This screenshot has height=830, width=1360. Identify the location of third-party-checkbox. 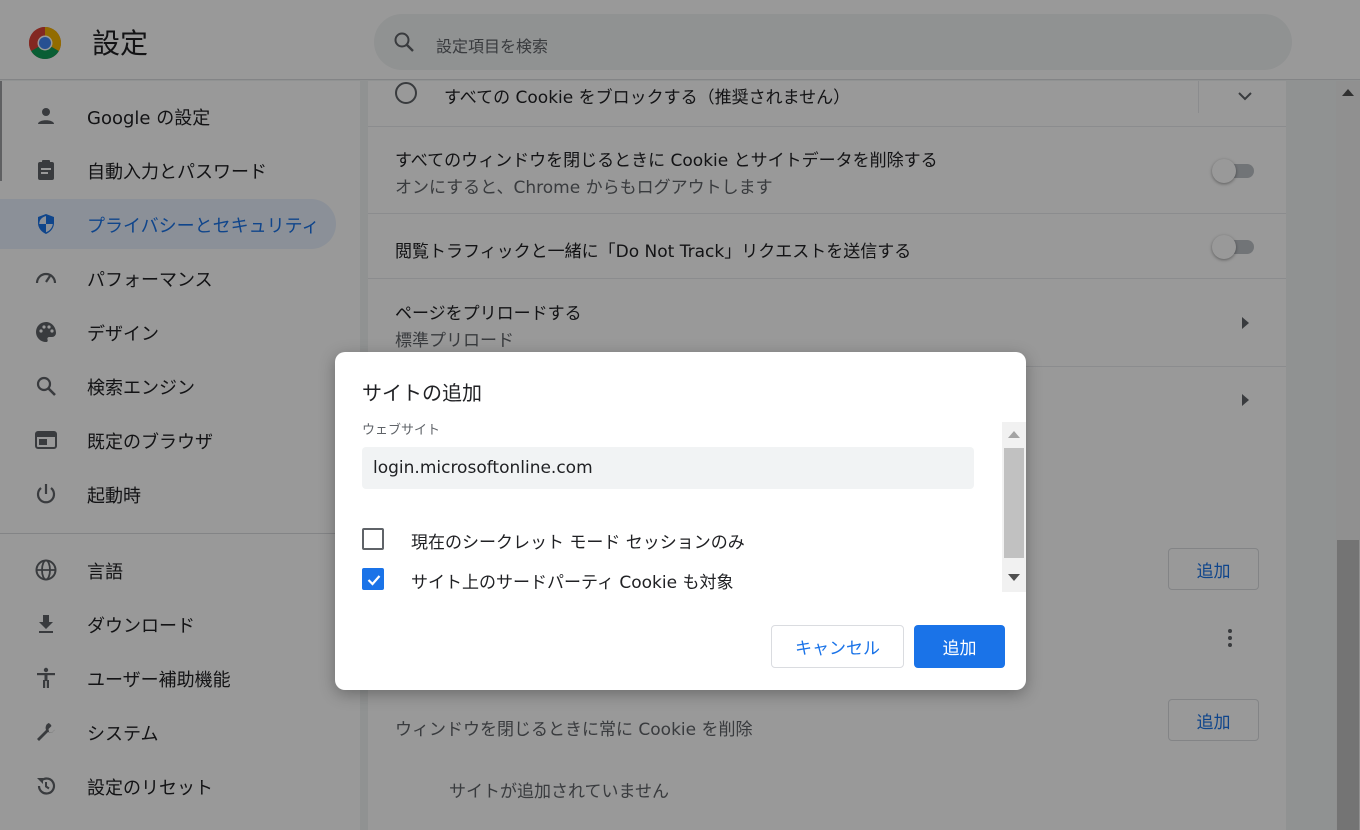
(373, 579).